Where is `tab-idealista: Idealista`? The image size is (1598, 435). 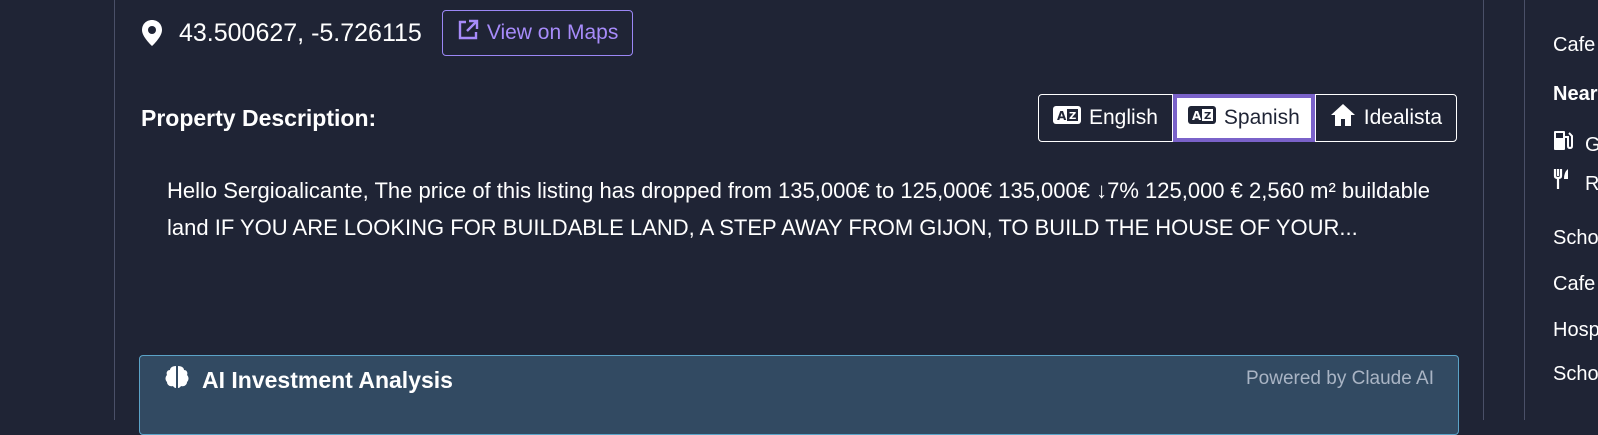
tab-idealista: Idealista is located at coordinates (1385, 118).